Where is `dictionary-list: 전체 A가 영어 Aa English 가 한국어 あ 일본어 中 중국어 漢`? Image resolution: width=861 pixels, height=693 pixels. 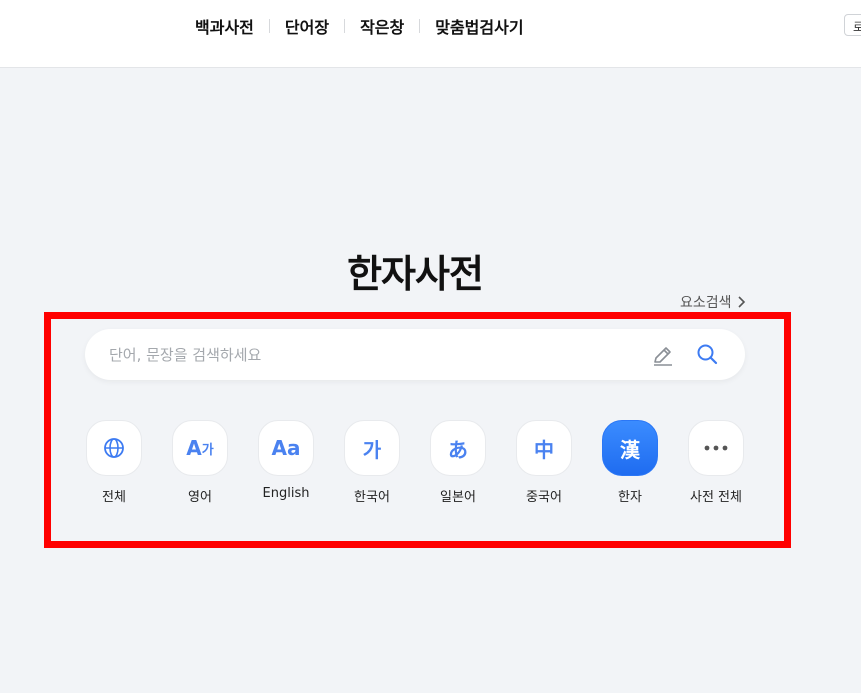 dictionary-list: 전체 A가 영어 Aa English 가 한국어 あ 일본어 中 중국어 漢 is located at coordinates (430, 462).